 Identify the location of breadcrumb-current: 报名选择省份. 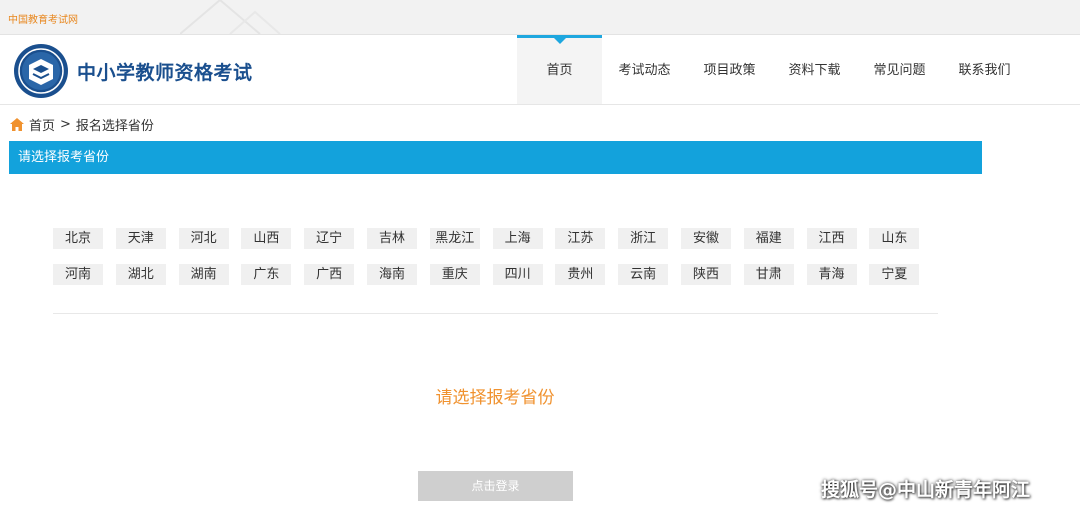
(114, 126).